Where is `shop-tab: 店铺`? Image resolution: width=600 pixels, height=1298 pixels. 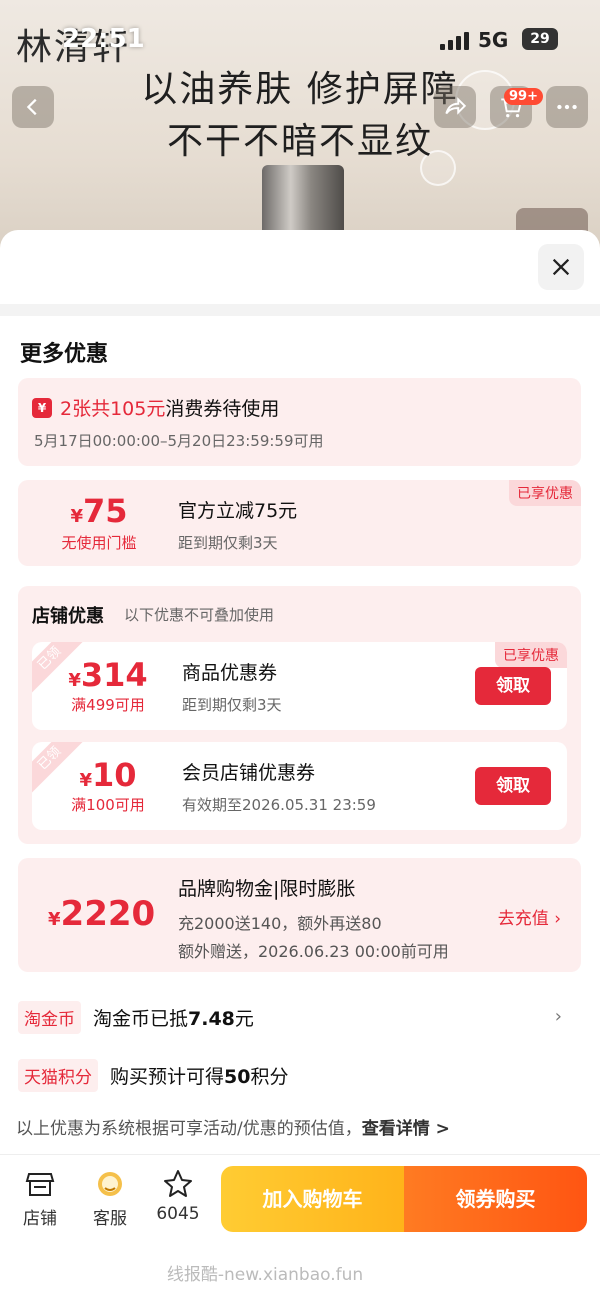
shop-tab: 店铺 is located at coordinates (40, 1198).